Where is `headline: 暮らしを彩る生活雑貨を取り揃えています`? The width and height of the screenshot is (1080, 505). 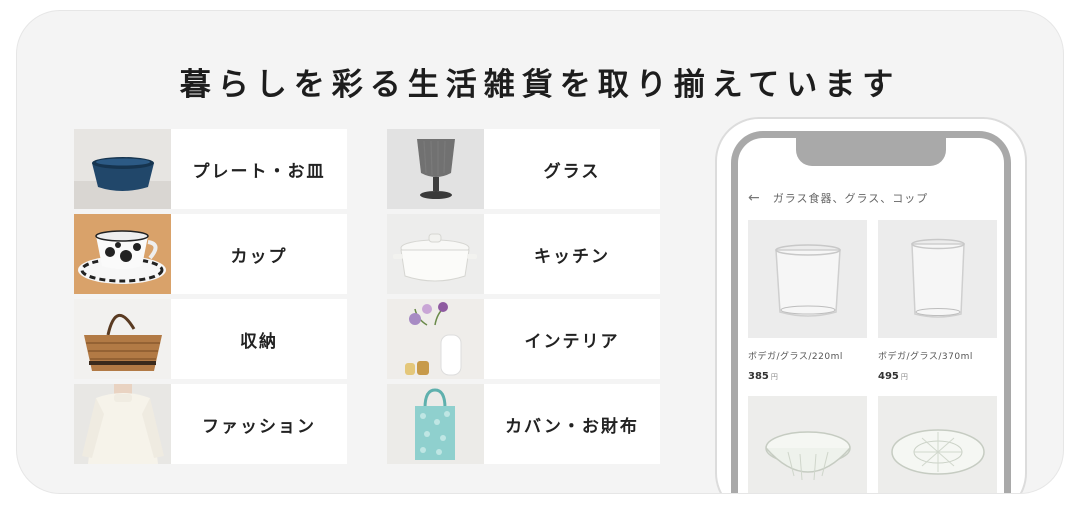 headline: 暮らしを彩る生活雑貨を取り揃えています is located at coordinates (540, 85).